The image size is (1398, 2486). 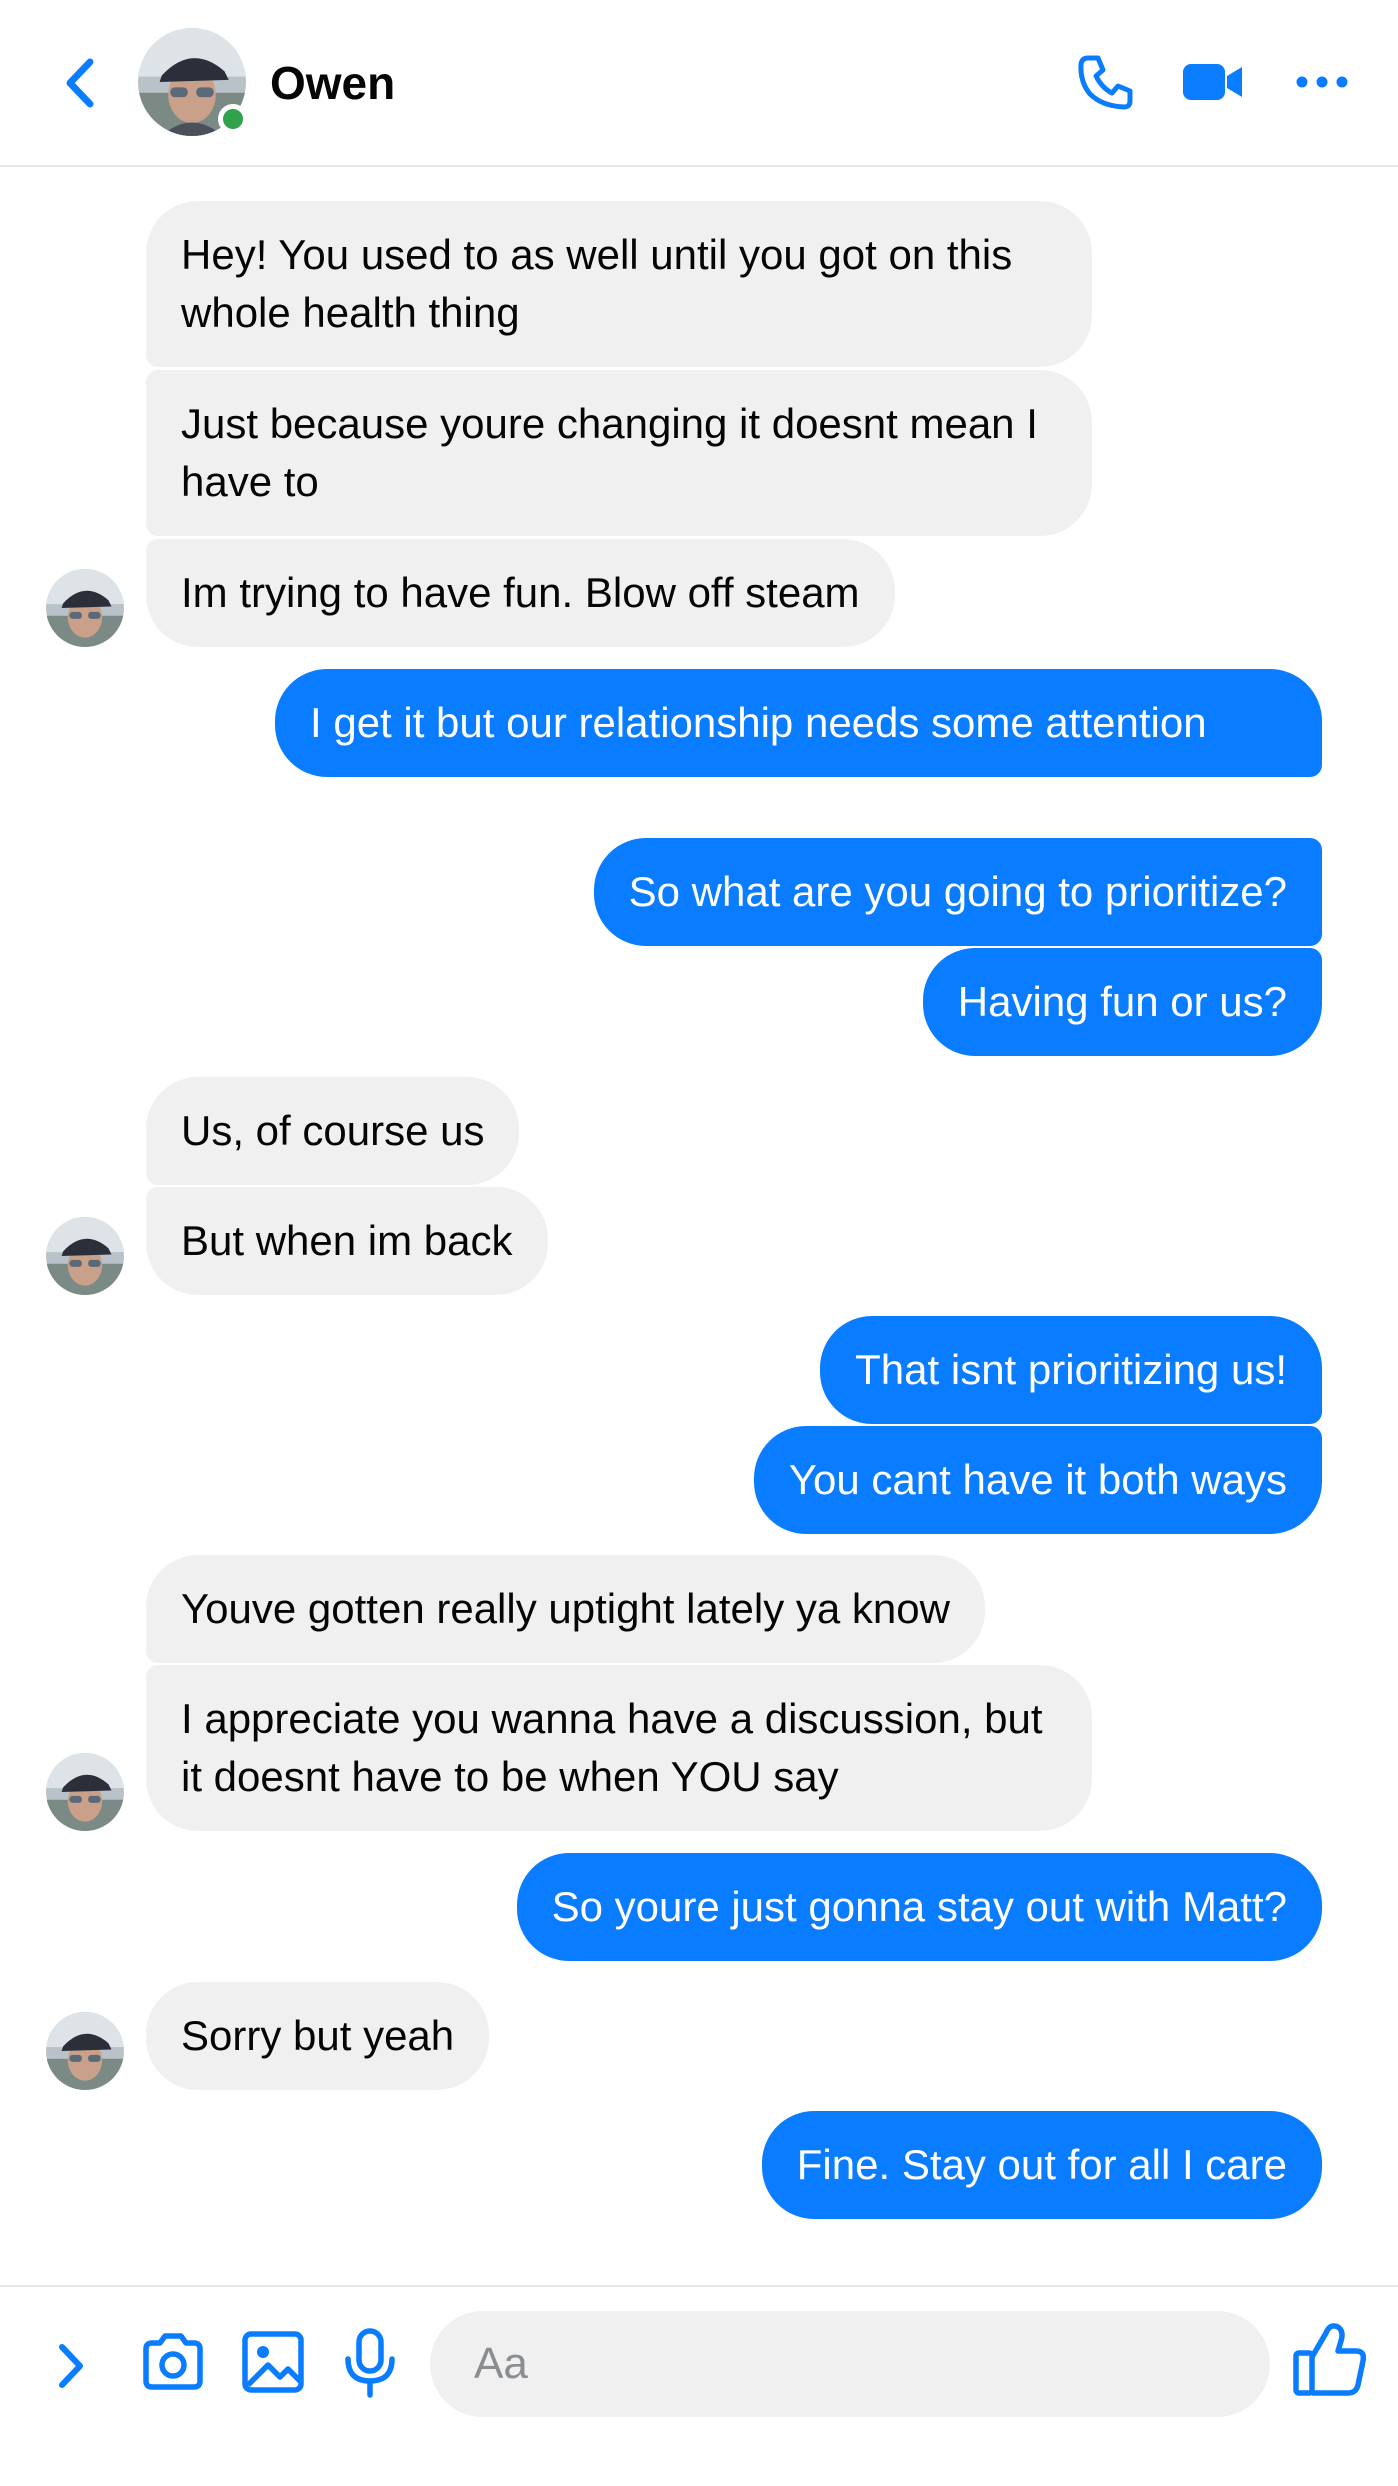 I want to click on chevron-left-icon, so click(x=80, y=83).